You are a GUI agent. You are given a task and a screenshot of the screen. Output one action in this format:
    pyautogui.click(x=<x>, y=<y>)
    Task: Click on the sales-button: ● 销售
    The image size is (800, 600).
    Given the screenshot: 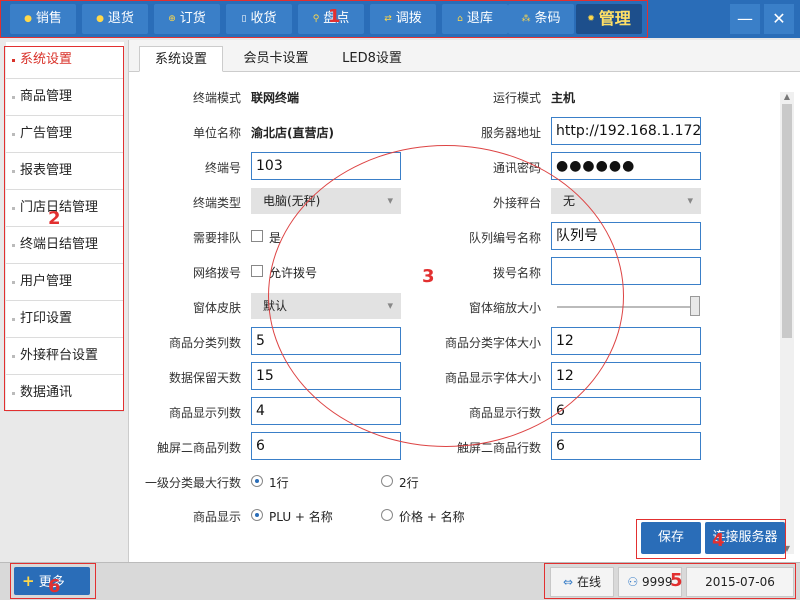 What is the action you would take?
    pyautogui.click(x=43, y=19)
    